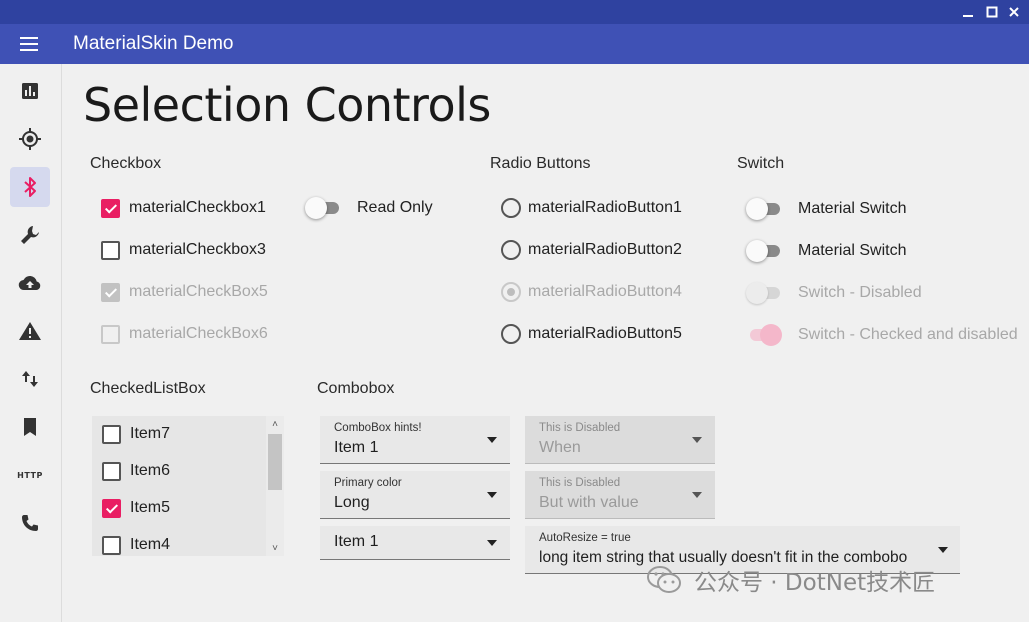 This screenshot has width=1029, height=622. What do you see at coordinates (605, 249) in the screenshot?
I see `radio-label: materialRadioButton2` at bounding box center [605, 249].